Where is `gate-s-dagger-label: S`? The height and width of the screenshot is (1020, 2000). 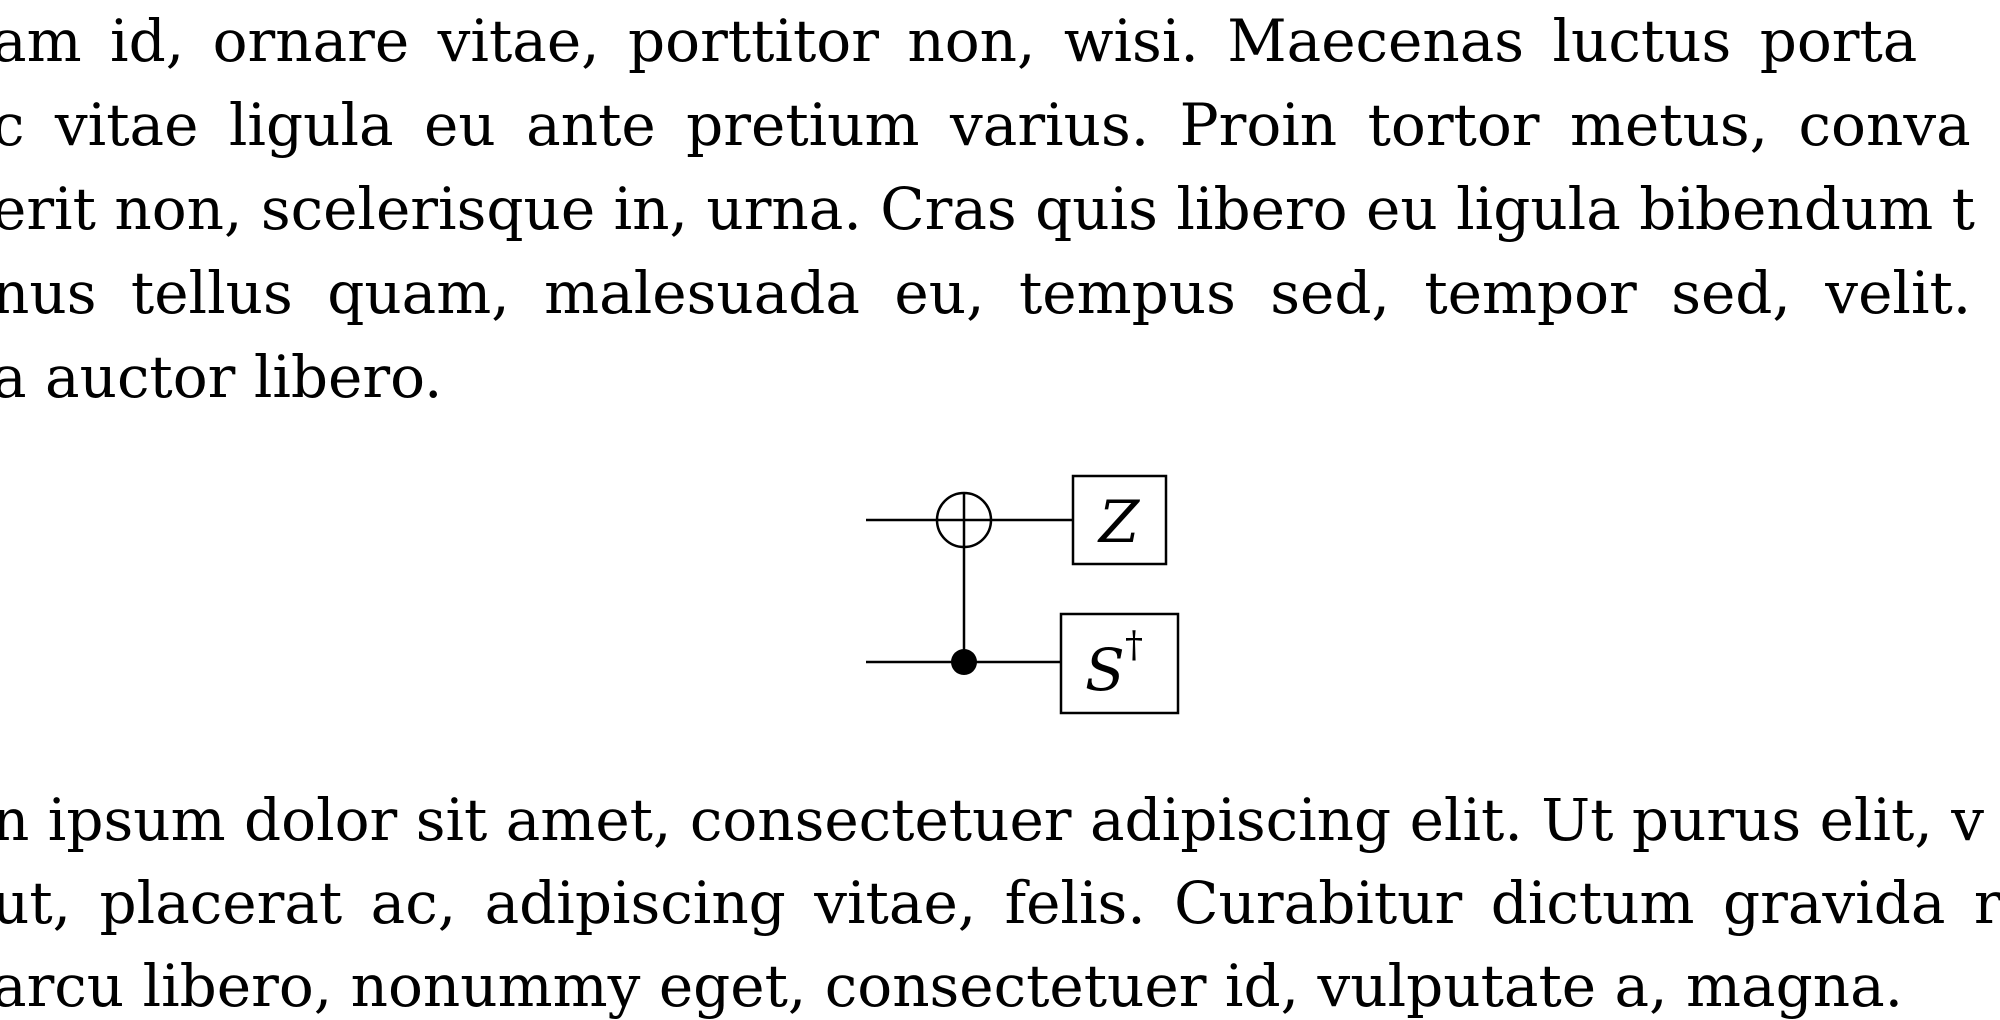 gate-s-dagger-label: S is located at coordinates (1105, 670).